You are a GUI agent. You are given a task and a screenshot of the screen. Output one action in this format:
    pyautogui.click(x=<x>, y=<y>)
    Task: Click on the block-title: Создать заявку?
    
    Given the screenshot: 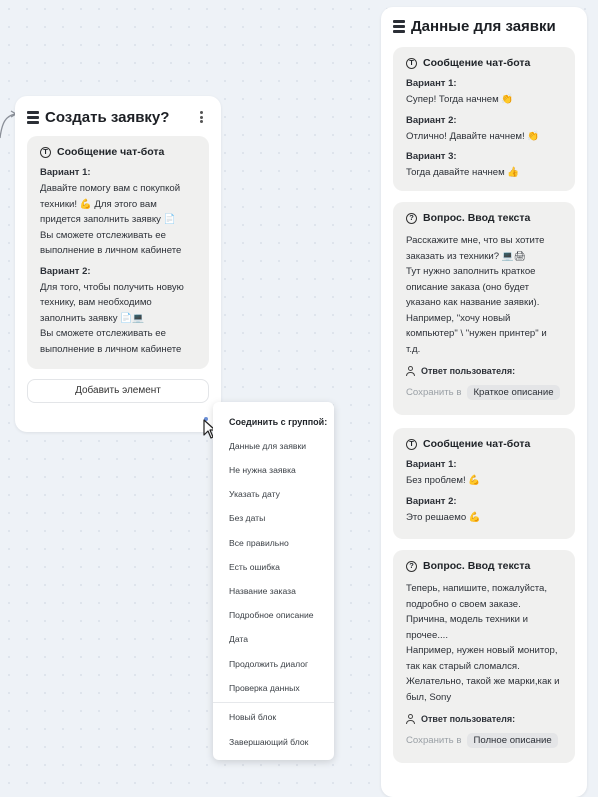 What is the action you would take?
    pyautogui.click(x=107, y=117)
    